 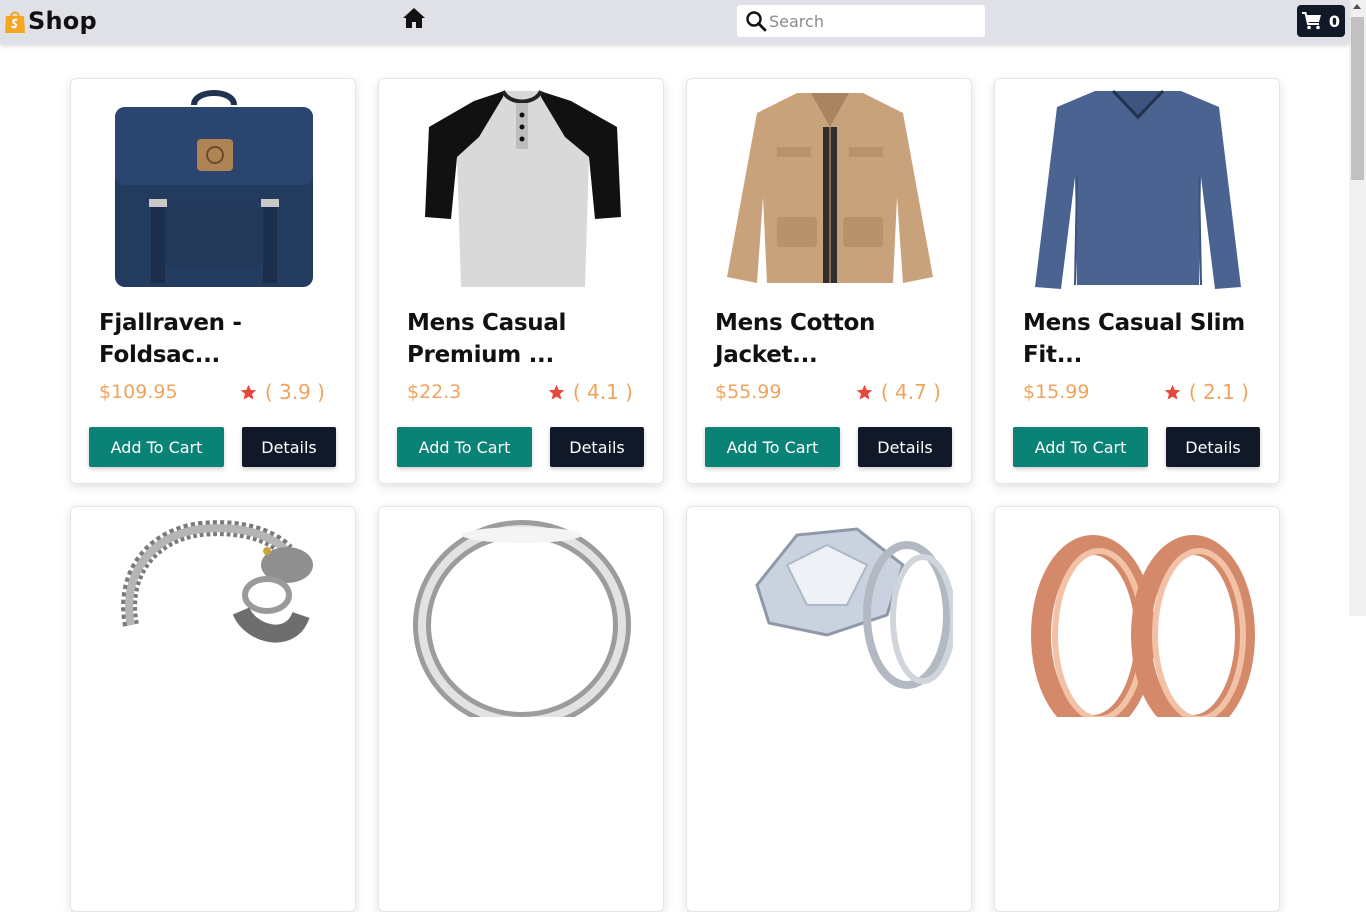 I want to click on product-price: $15.99, so click(x=1056, y=392).